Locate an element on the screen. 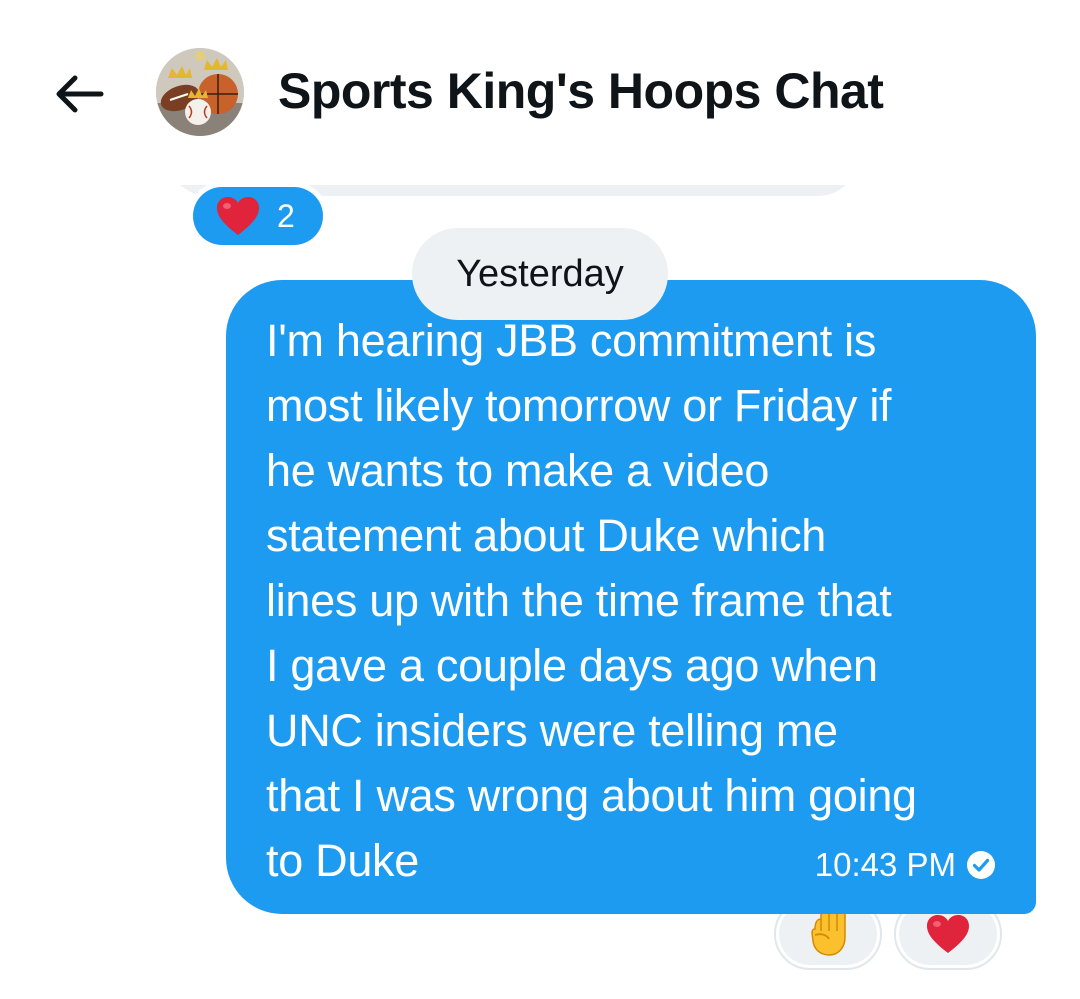  reaction-count: 2 is located at coordinates (286, 215).